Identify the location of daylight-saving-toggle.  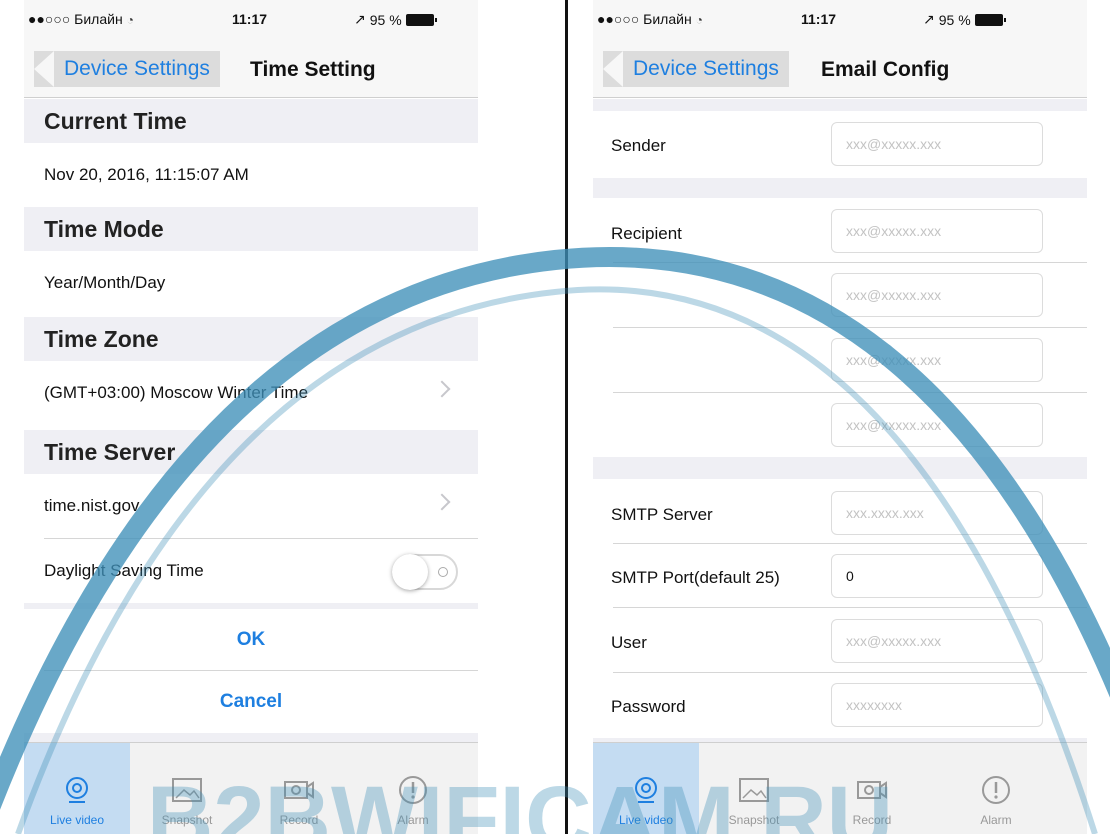
(425, 572).